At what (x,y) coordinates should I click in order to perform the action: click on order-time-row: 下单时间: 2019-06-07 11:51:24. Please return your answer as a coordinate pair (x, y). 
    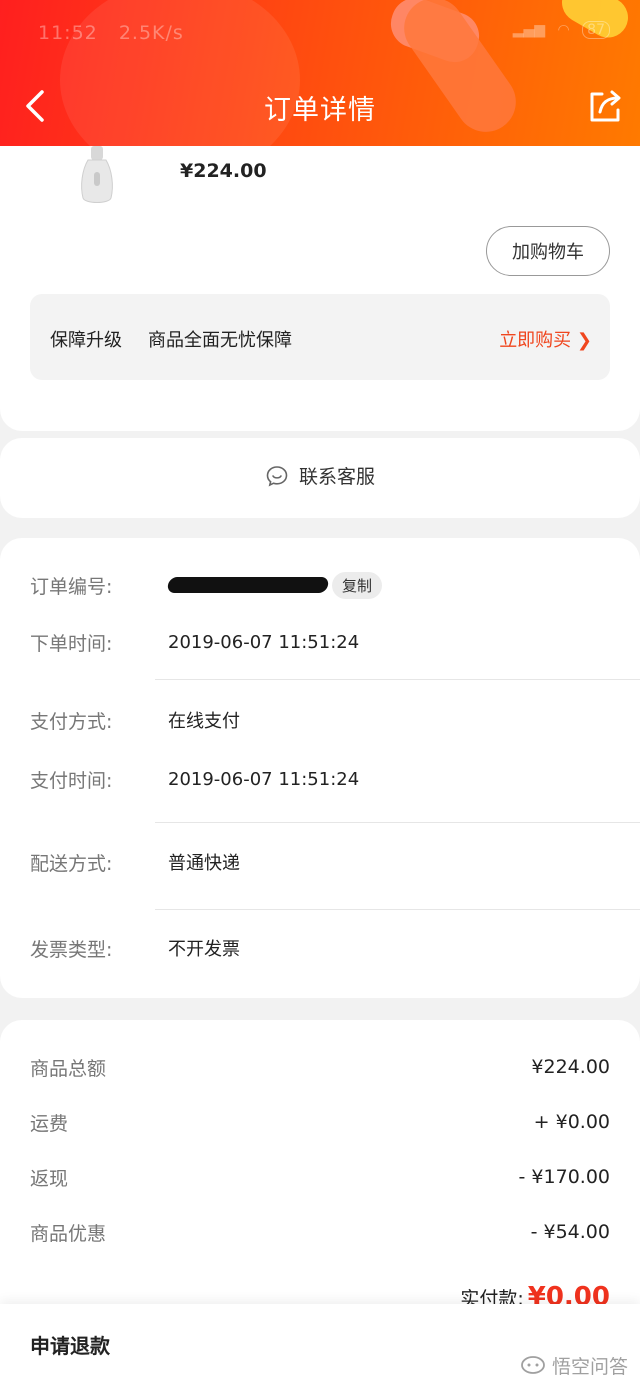
    Looking at the image, I should click on (325, 642).